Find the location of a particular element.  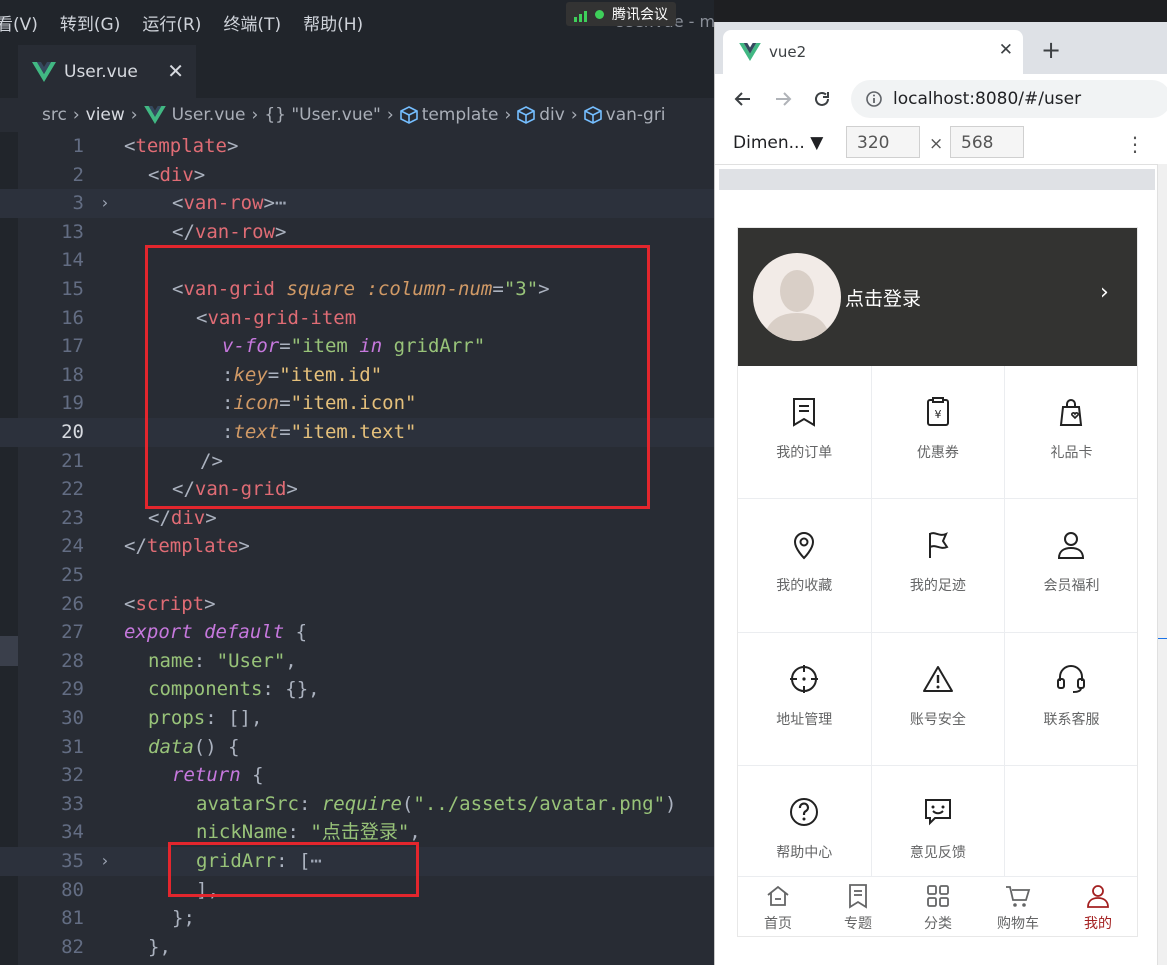

grid-item-label: 优惠券 is located at coordinates (937, 453).